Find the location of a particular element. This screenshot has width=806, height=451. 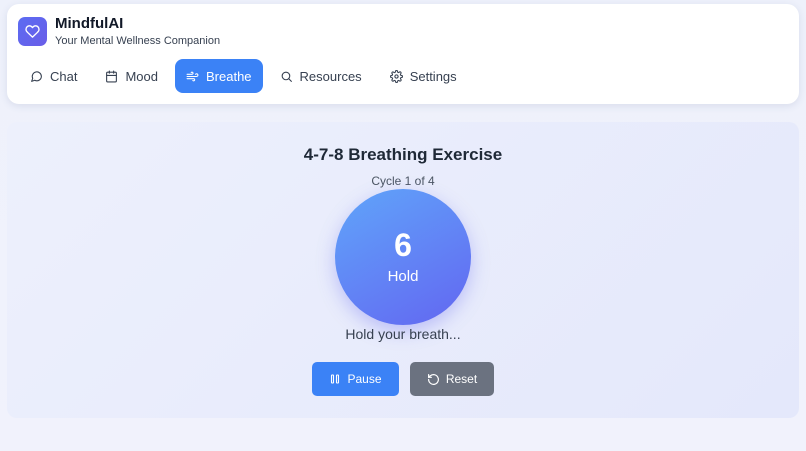

reset-button-label: Reset is located at coordinates (461, 379).